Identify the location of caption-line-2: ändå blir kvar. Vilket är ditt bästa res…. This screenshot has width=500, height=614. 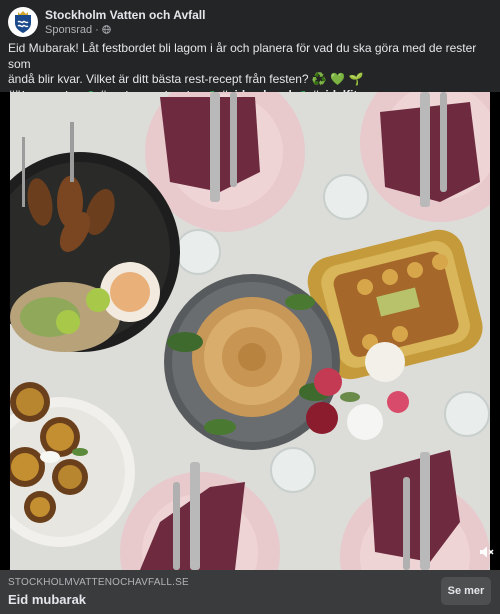
(186, 79).